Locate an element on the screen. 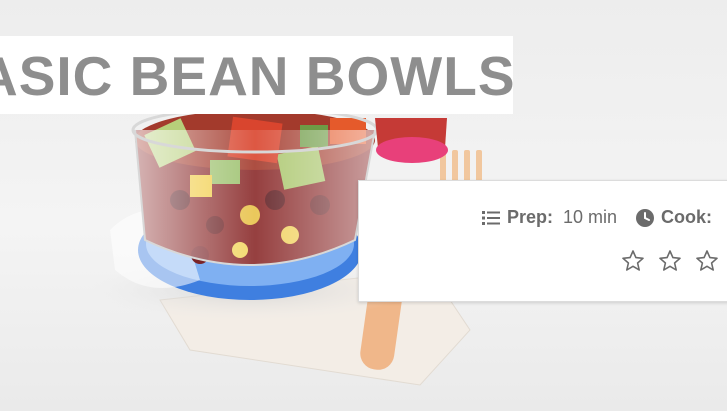 The image size is (727, 411). prep-label: Prep: is located at coordinates (530, 217).